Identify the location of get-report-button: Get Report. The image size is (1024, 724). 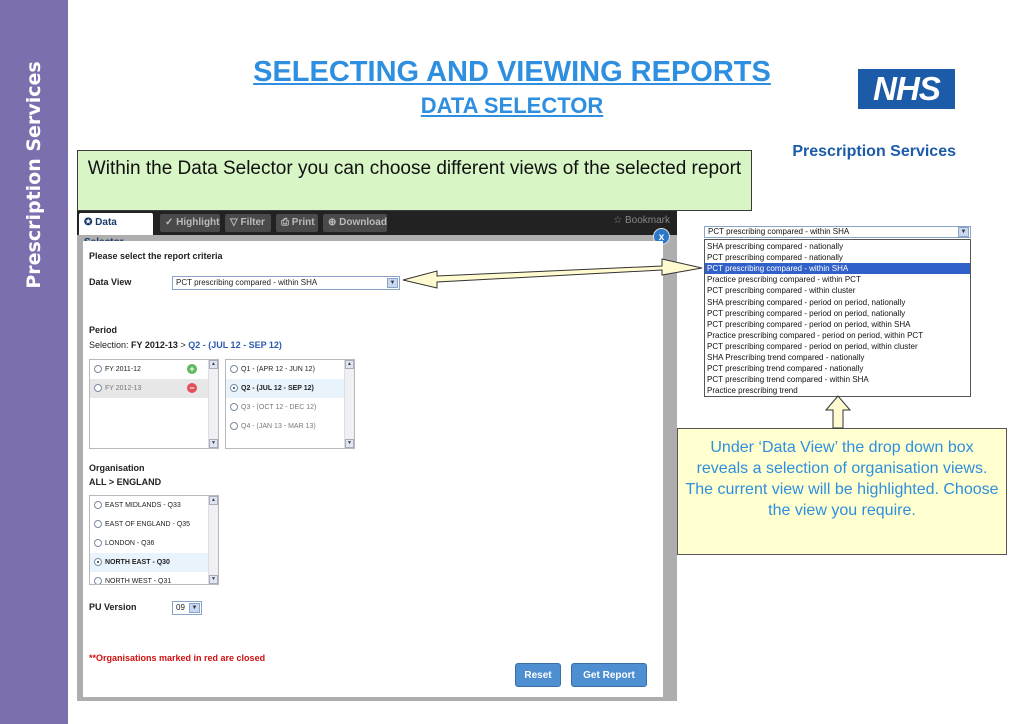
(609, 675).